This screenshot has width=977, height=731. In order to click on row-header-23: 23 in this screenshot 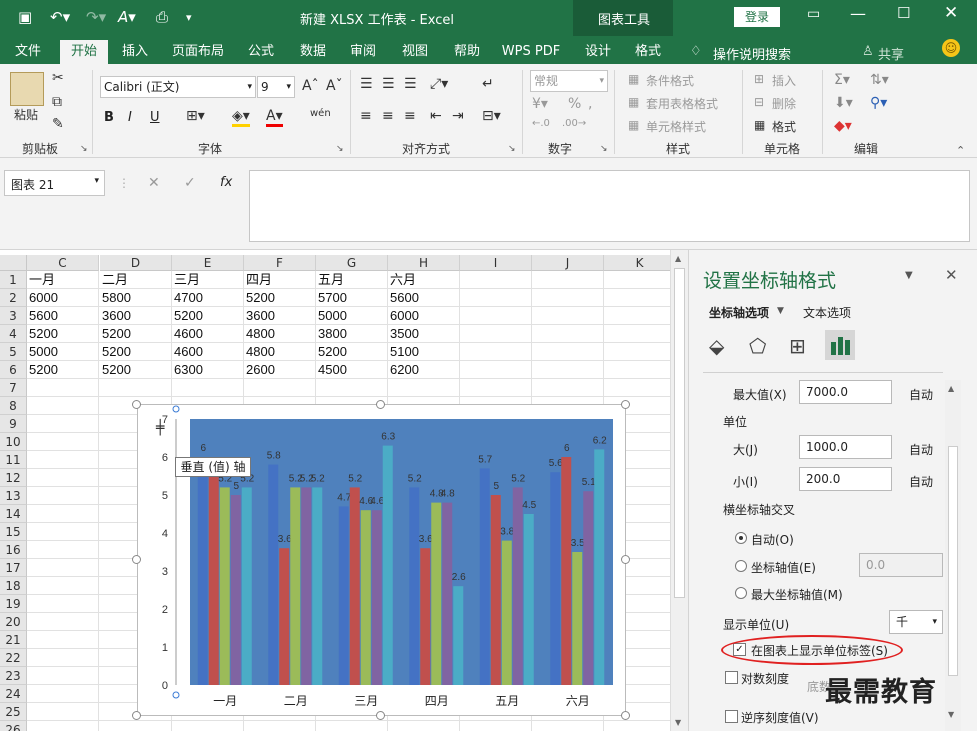, I will do `click(13, 676)`.